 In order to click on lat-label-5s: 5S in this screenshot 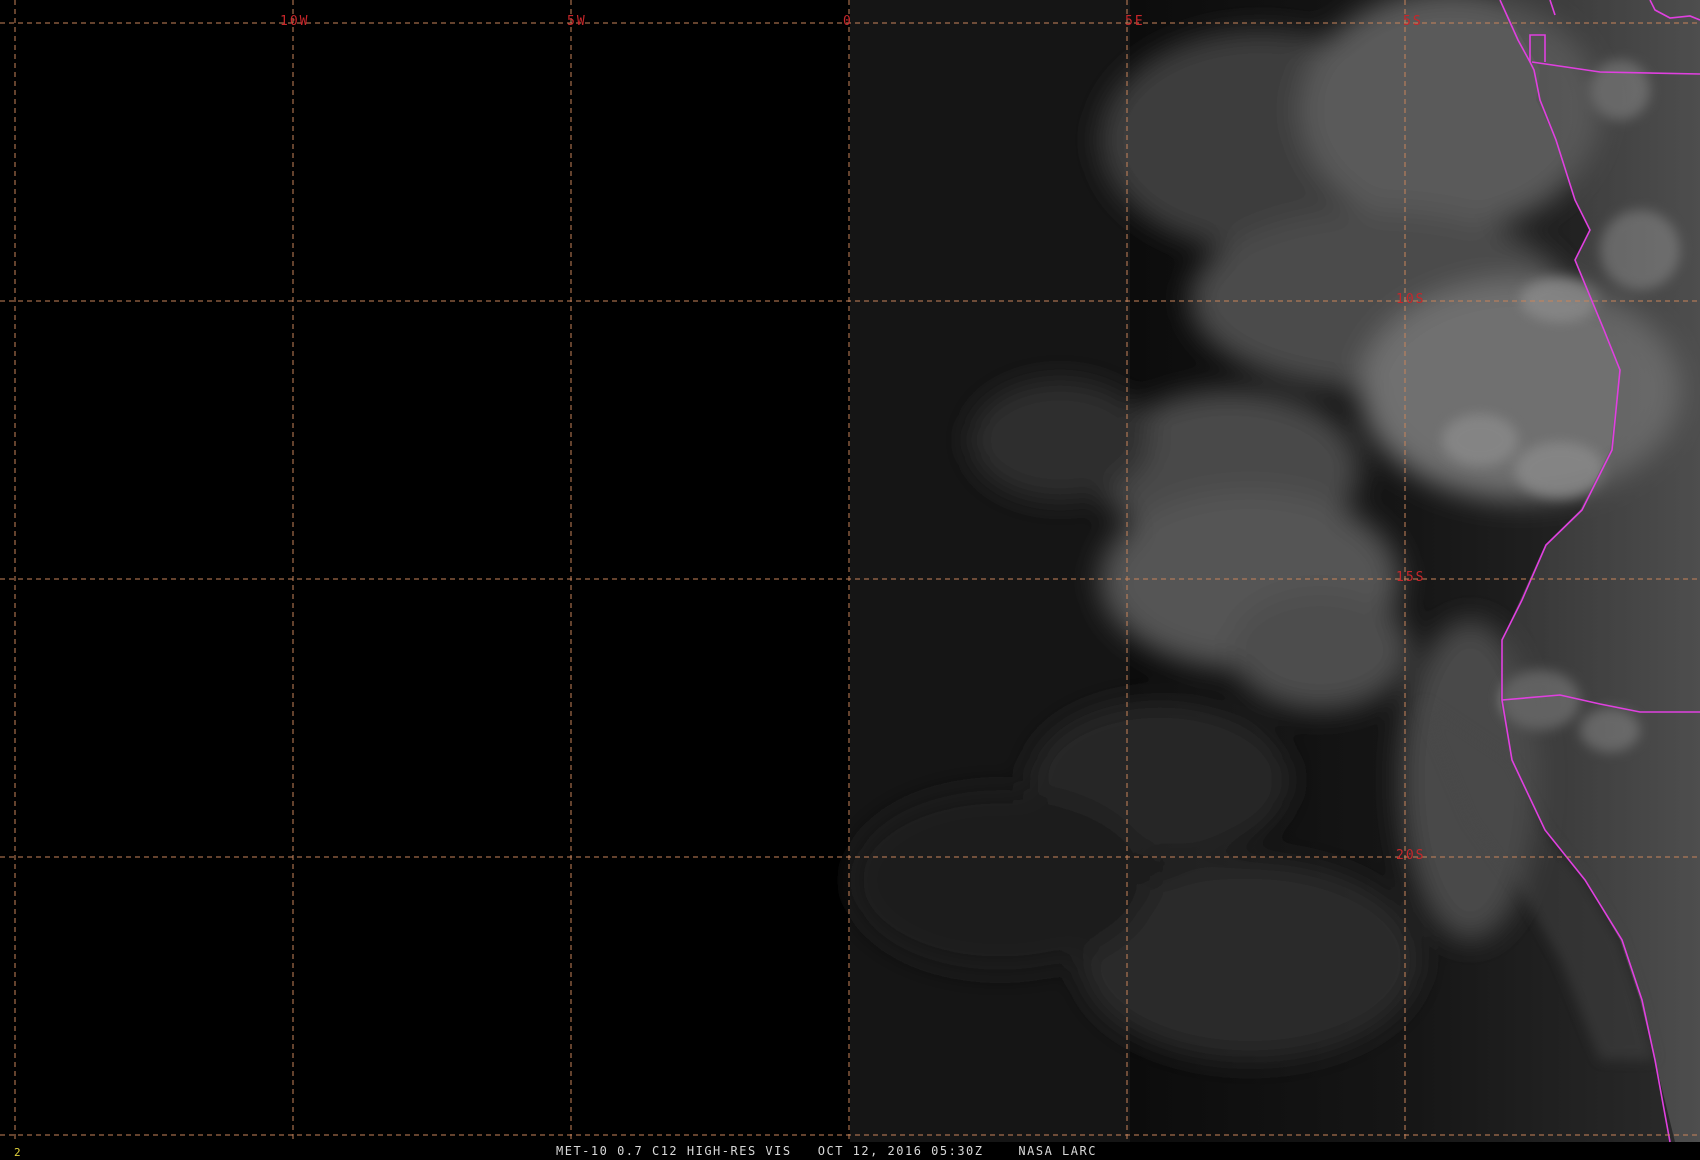, I will do `click(1413, 21)`.